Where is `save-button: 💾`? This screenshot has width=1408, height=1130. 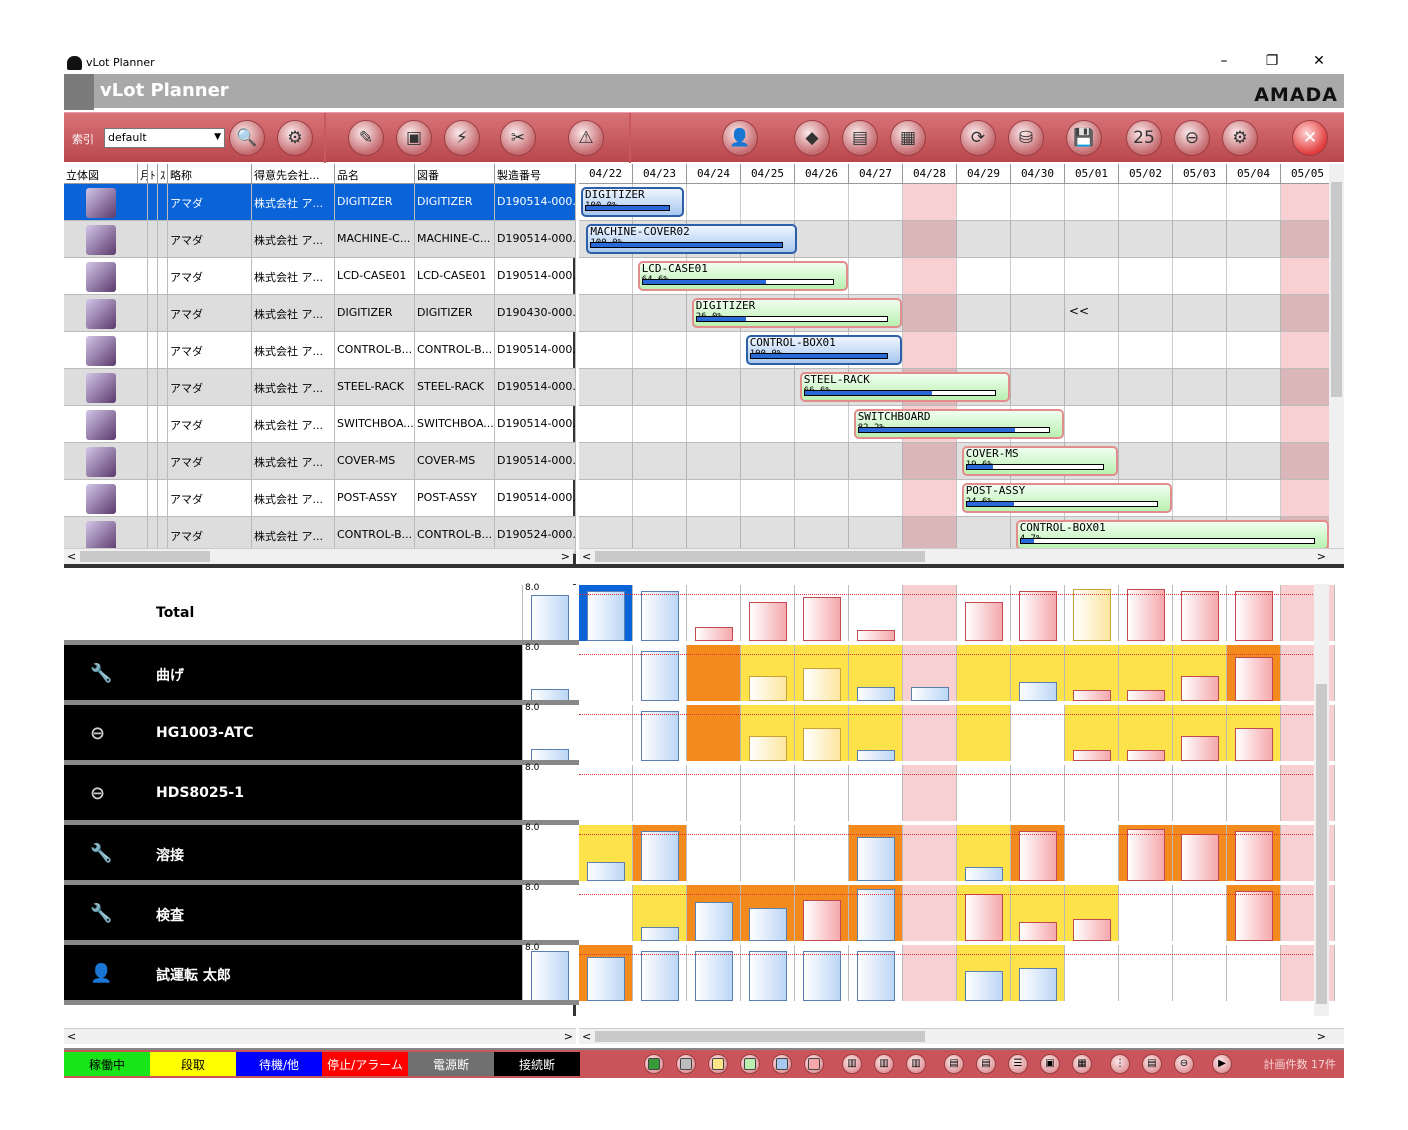 save-button: 💾 is located at coordinates (1084, 138).